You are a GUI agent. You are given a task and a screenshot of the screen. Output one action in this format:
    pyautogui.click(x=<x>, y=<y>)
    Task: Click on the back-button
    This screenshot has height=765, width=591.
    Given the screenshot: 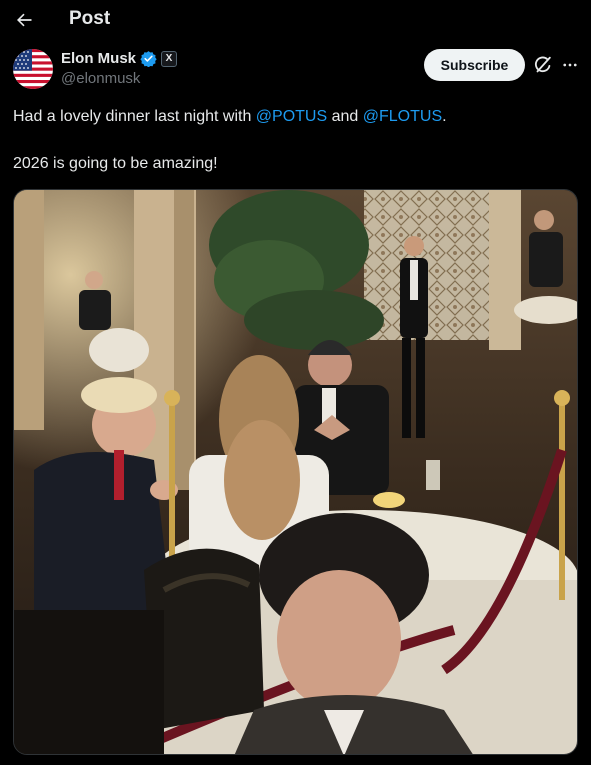 What is the action you would take?
    pyautogui.click(x=24, y=20)
    